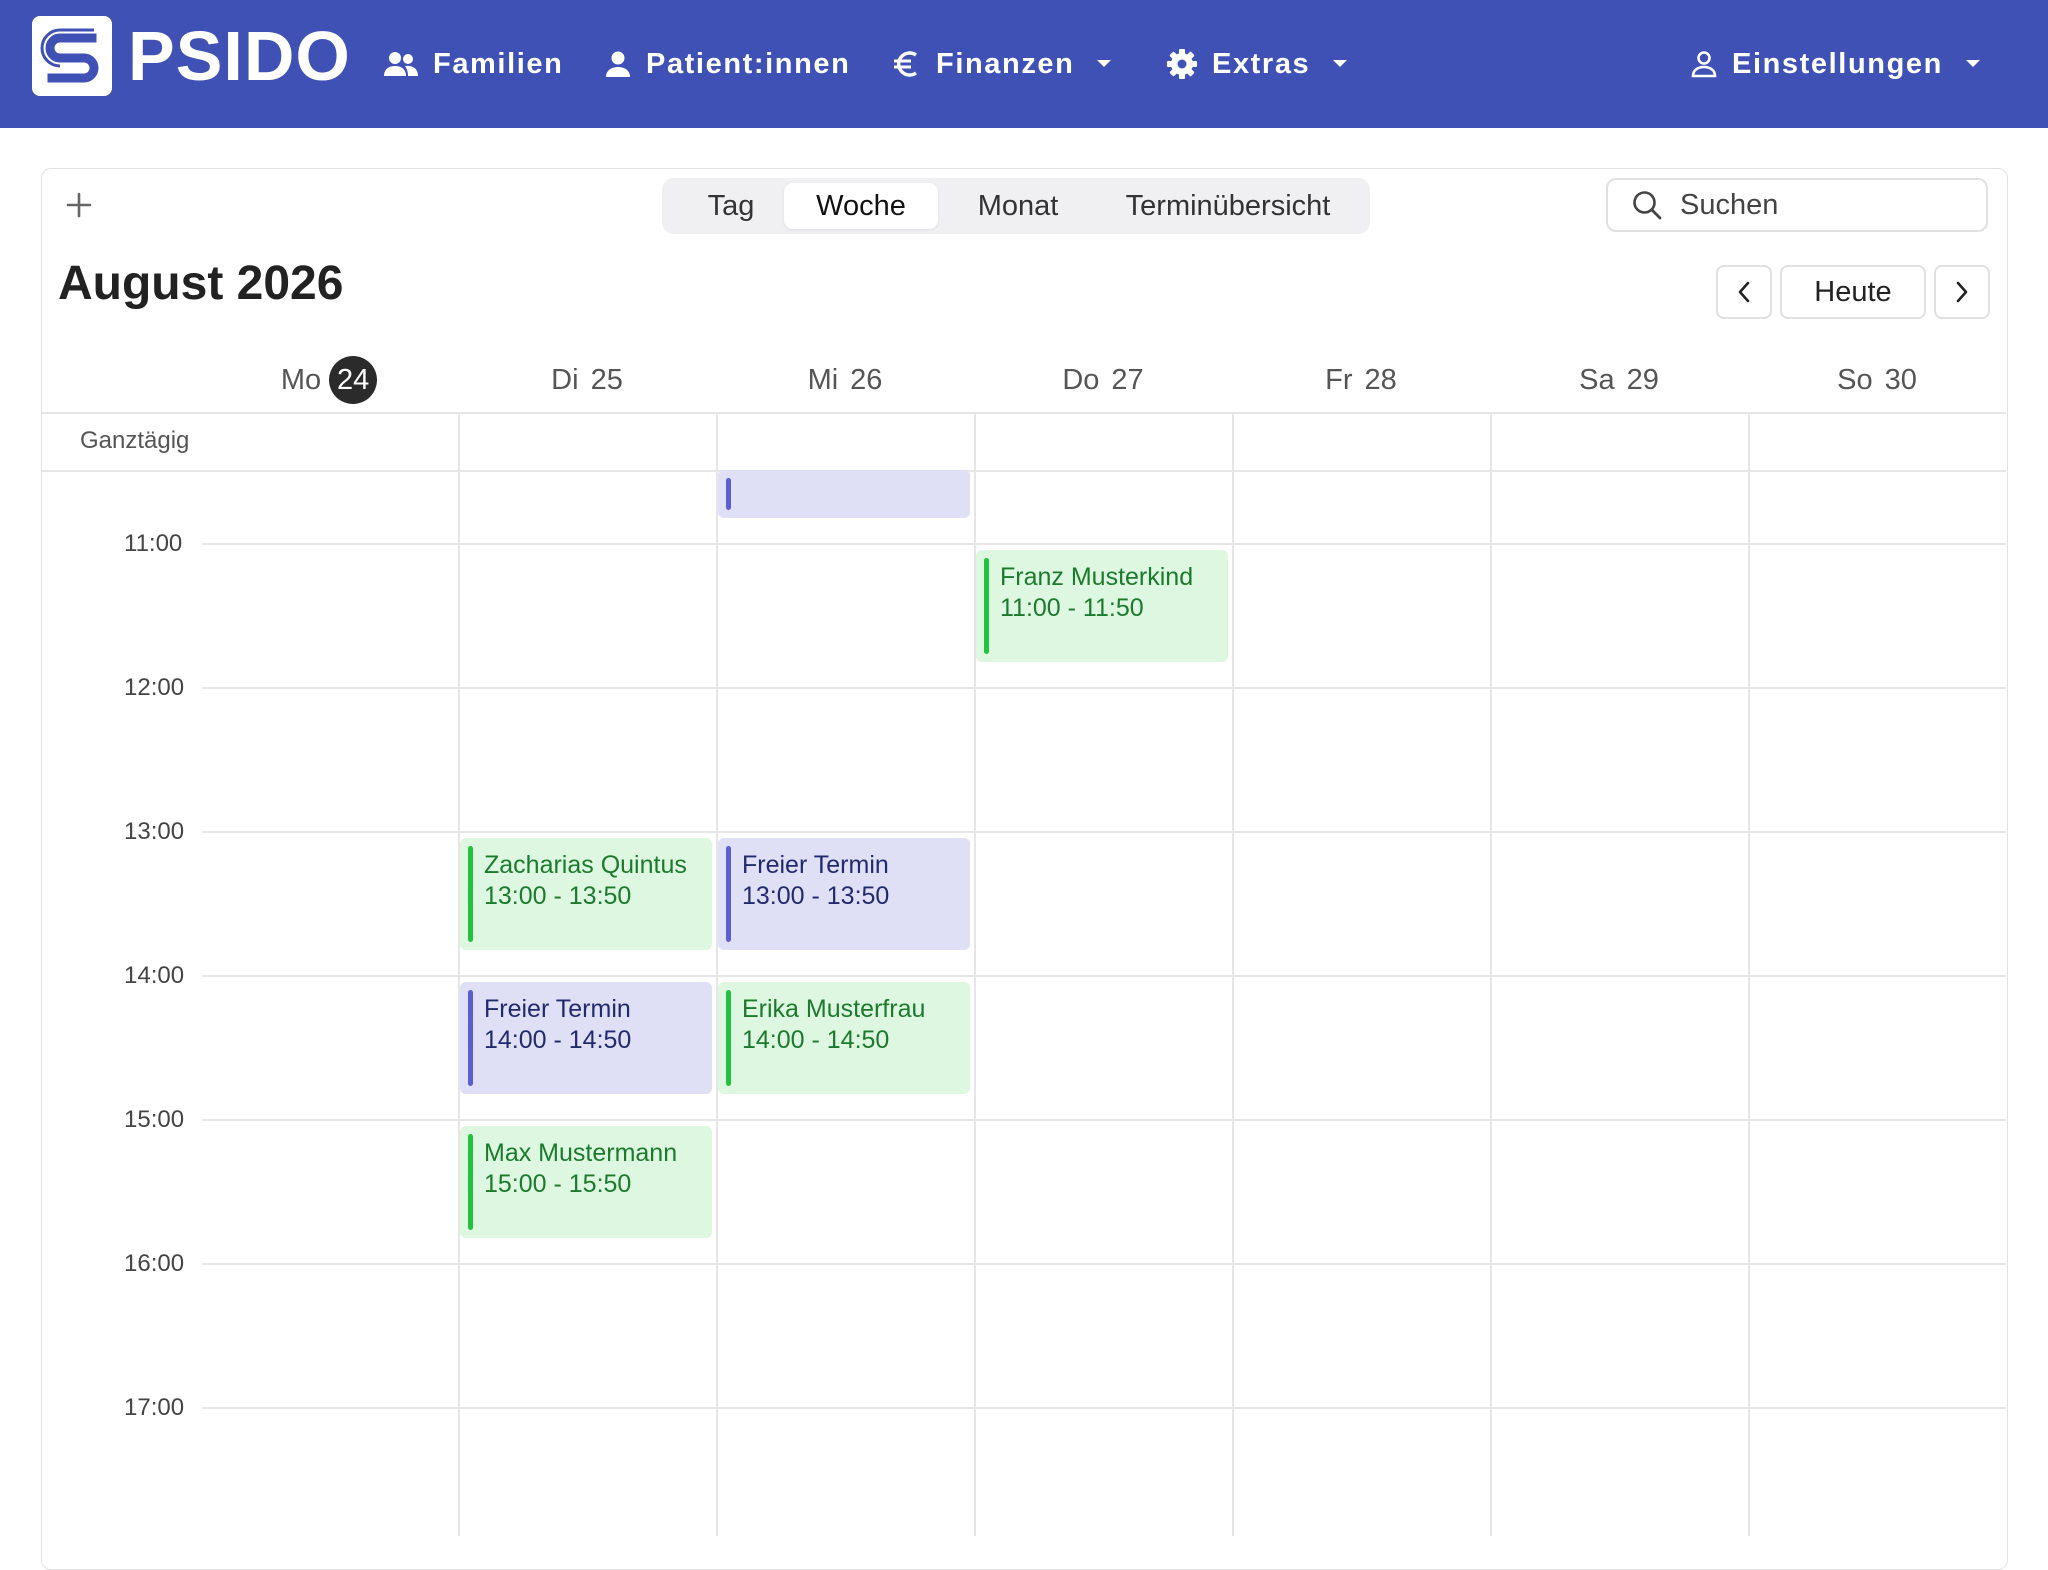 Image resolution: width=2048 pixels, height=1570 pixels. What do you see at coordinates (154, 1263) in the screenshot?
I see `time-label: 16:00` at bounding box center [154, 1263].